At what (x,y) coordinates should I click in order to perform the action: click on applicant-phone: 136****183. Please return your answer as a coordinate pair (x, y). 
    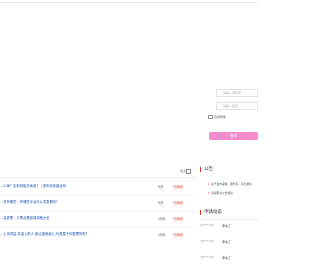
    Looking at the image, I should click on (207, 241).